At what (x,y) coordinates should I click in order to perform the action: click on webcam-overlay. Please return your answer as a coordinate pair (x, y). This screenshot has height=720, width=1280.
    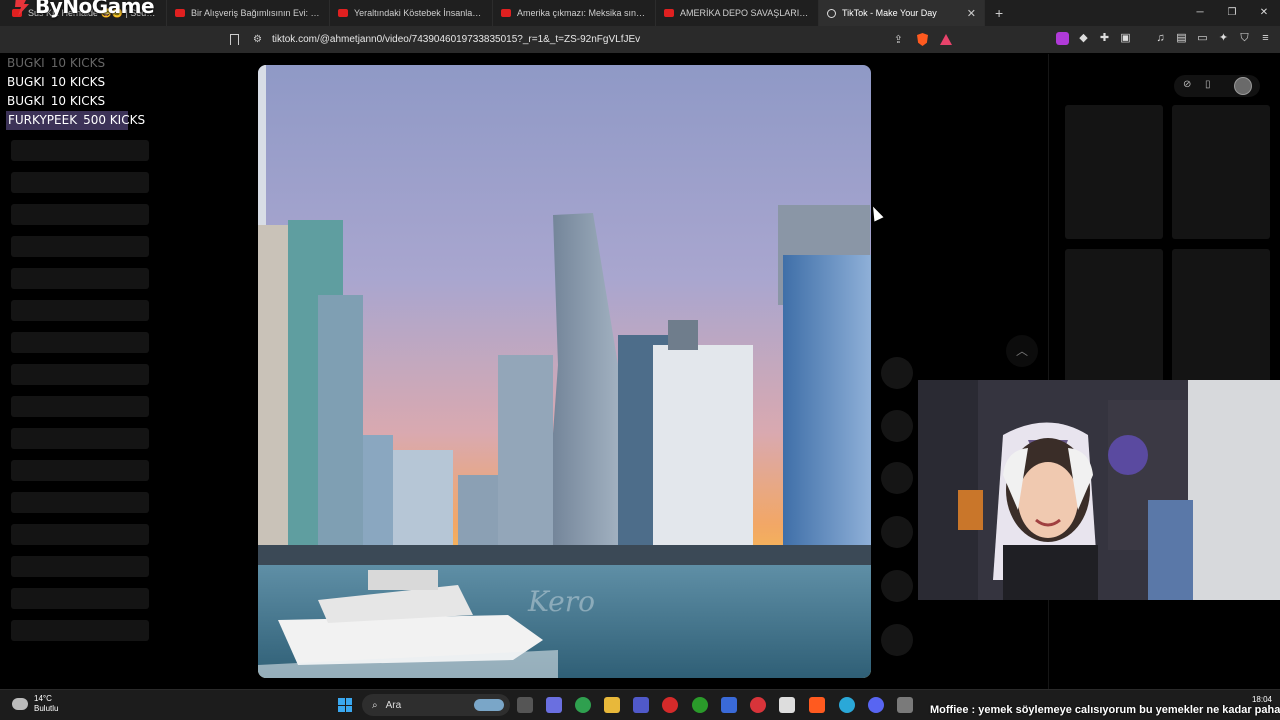
    Looking at the image, I should click on (1099, 490).